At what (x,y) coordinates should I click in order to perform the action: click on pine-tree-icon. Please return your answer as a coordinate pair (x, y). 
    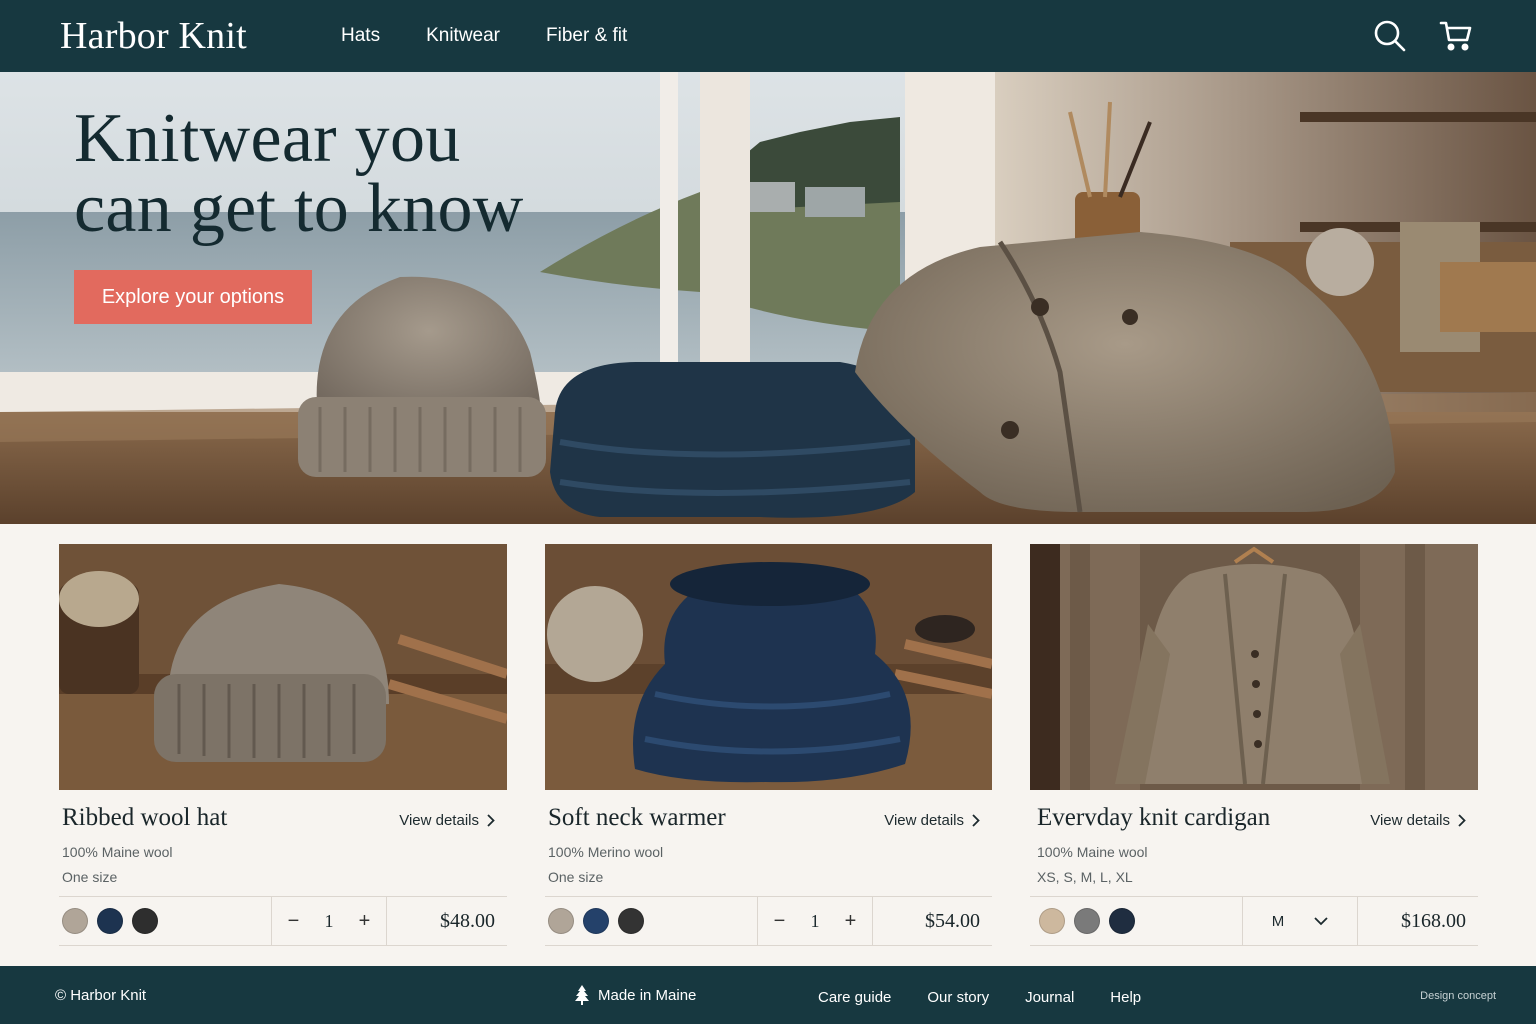
    Looking at the image, I should click on (582, 995).